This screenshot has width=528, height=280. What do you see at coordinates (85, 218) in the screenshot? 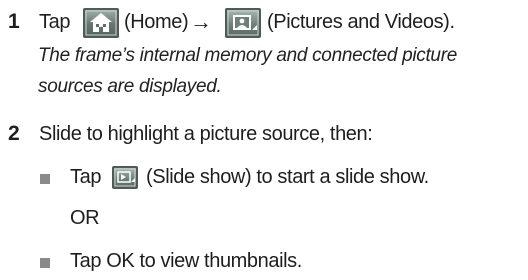
I see `or-text: OR` at bounding box center [85, 218].